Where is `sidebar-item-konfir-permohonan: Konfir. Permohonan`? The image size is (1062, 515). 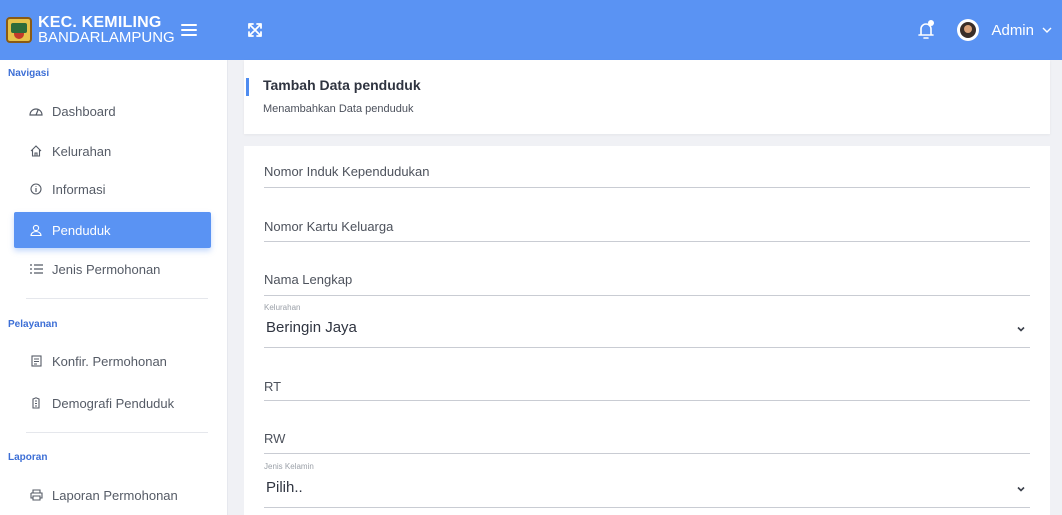 sidebar-item-konfir-permohonan: Konfir. Permohonan is located at coordinates (112, 361).